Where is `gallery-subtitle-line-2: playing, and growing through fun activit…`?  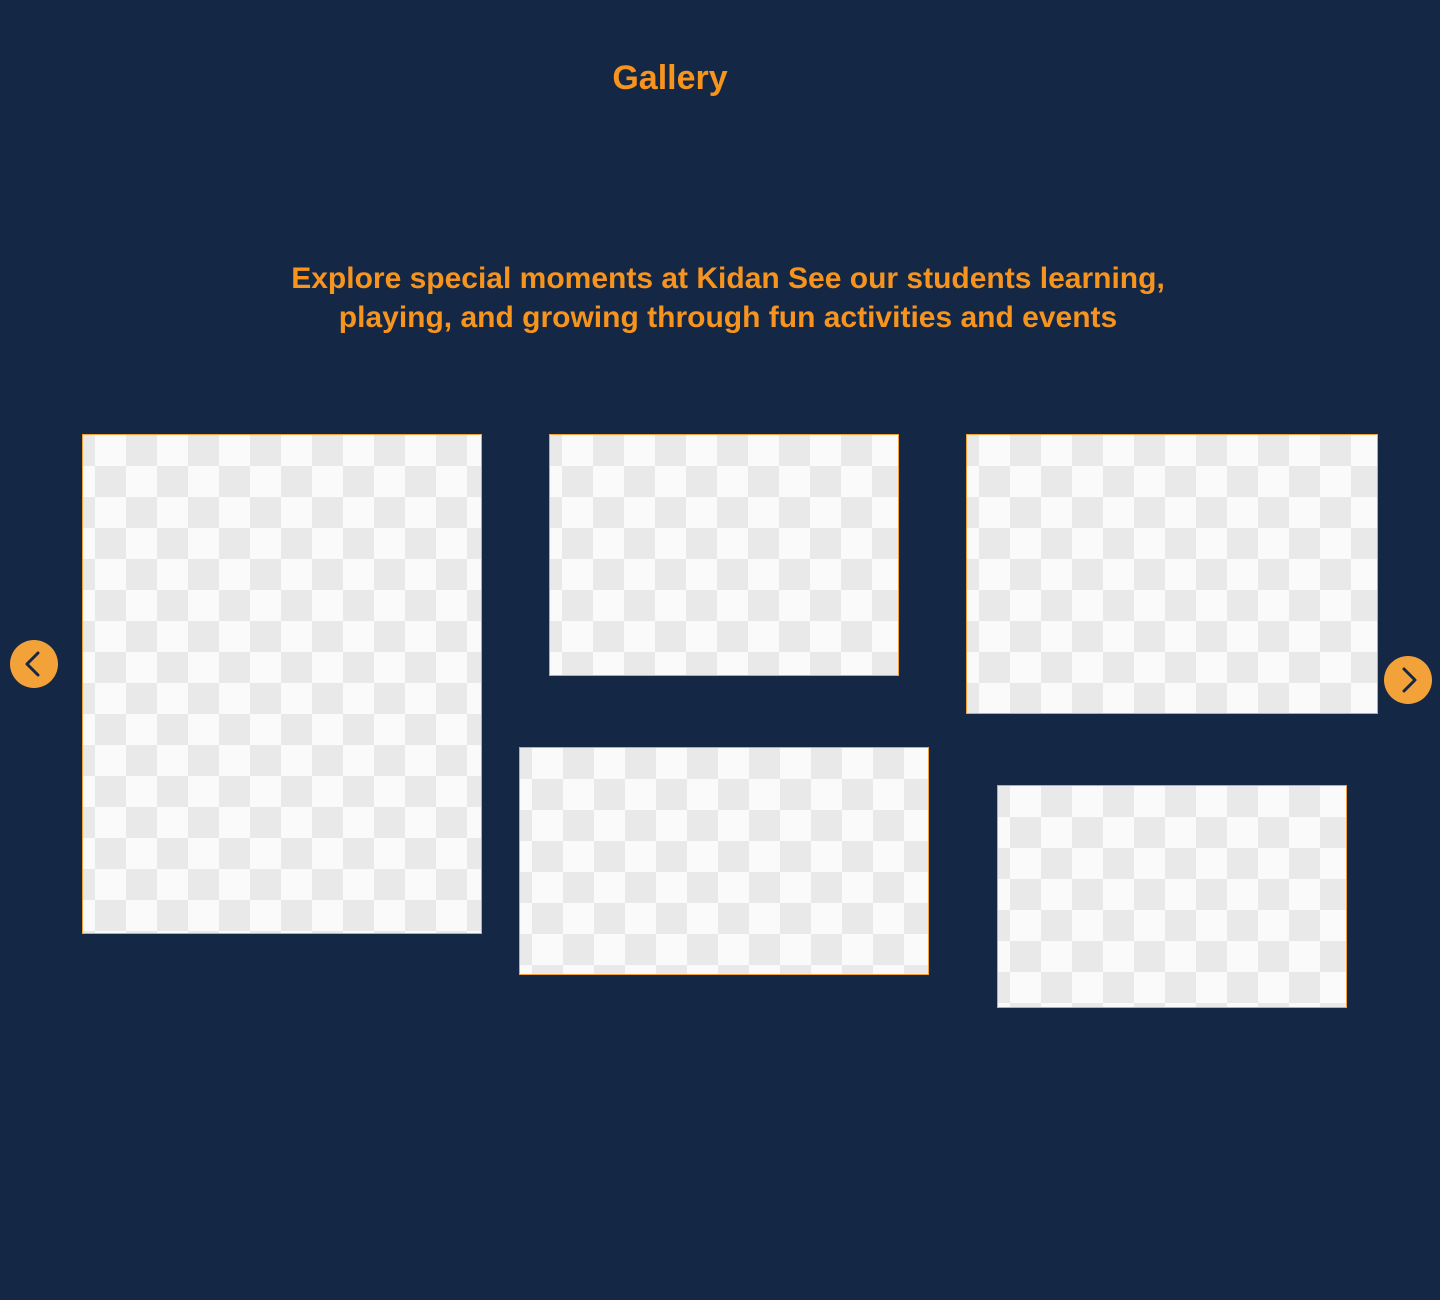
gallery-subtitle-line-2: playing, and growing through fun activit… is located at coordinates (728, 317).